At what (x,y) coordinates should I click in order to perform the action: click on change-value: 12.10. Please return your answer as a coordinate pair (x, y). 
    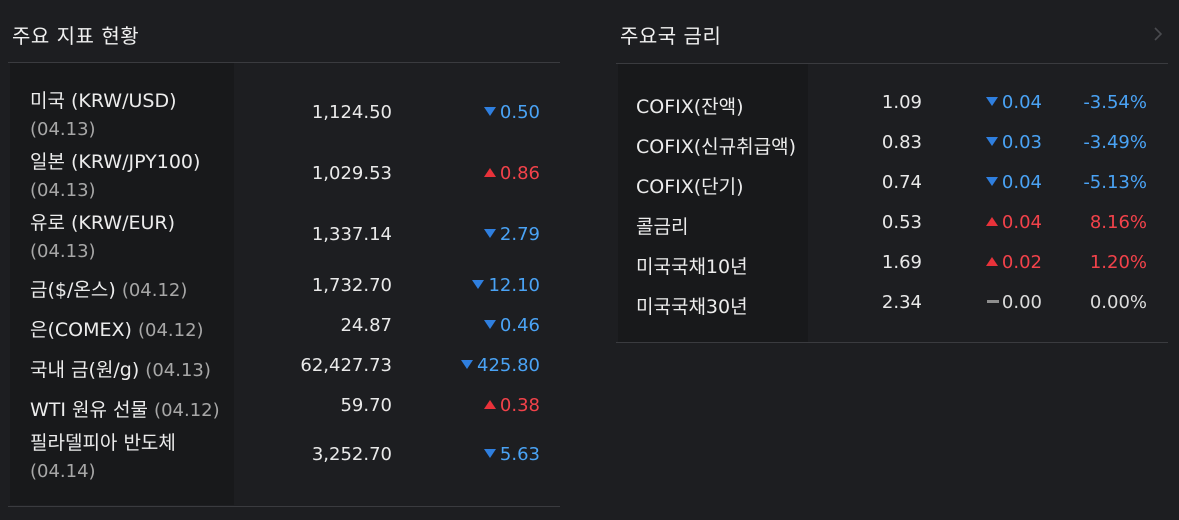
    Looking at the image, I should click on (514, 285).